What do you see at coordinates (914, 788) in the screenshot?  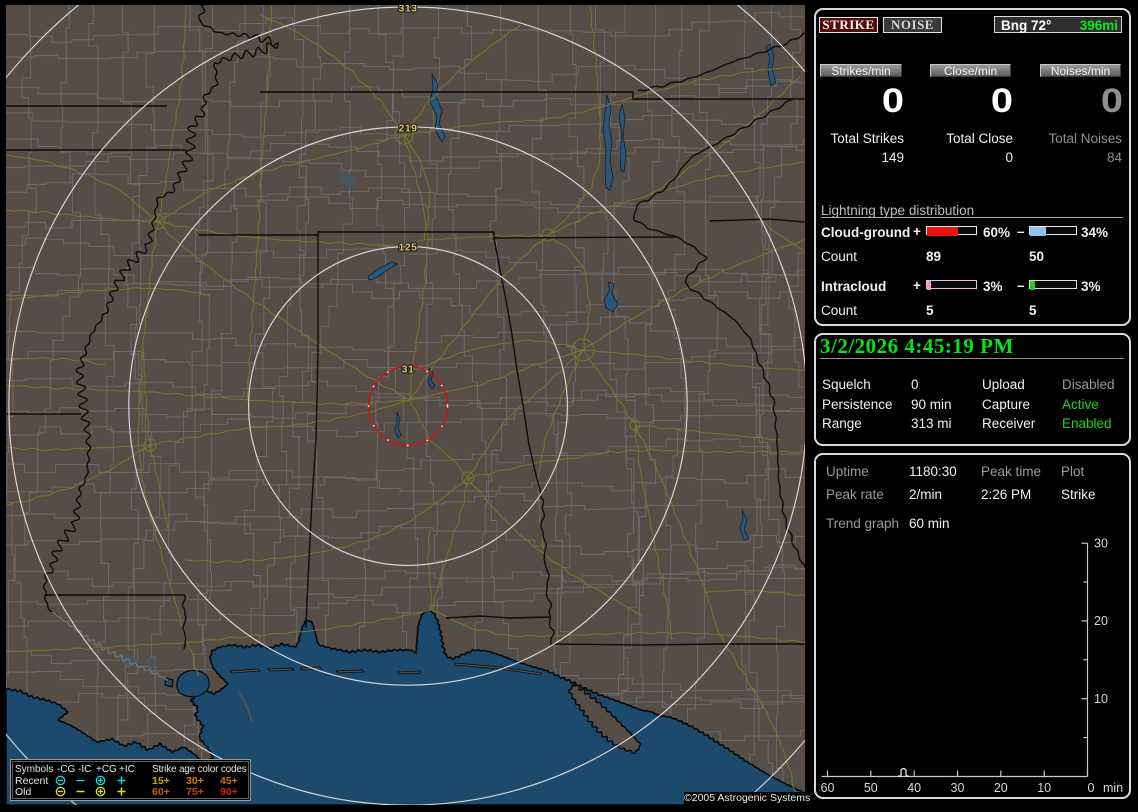 I see `svg-text: 40` at bounding box center [914, 788].